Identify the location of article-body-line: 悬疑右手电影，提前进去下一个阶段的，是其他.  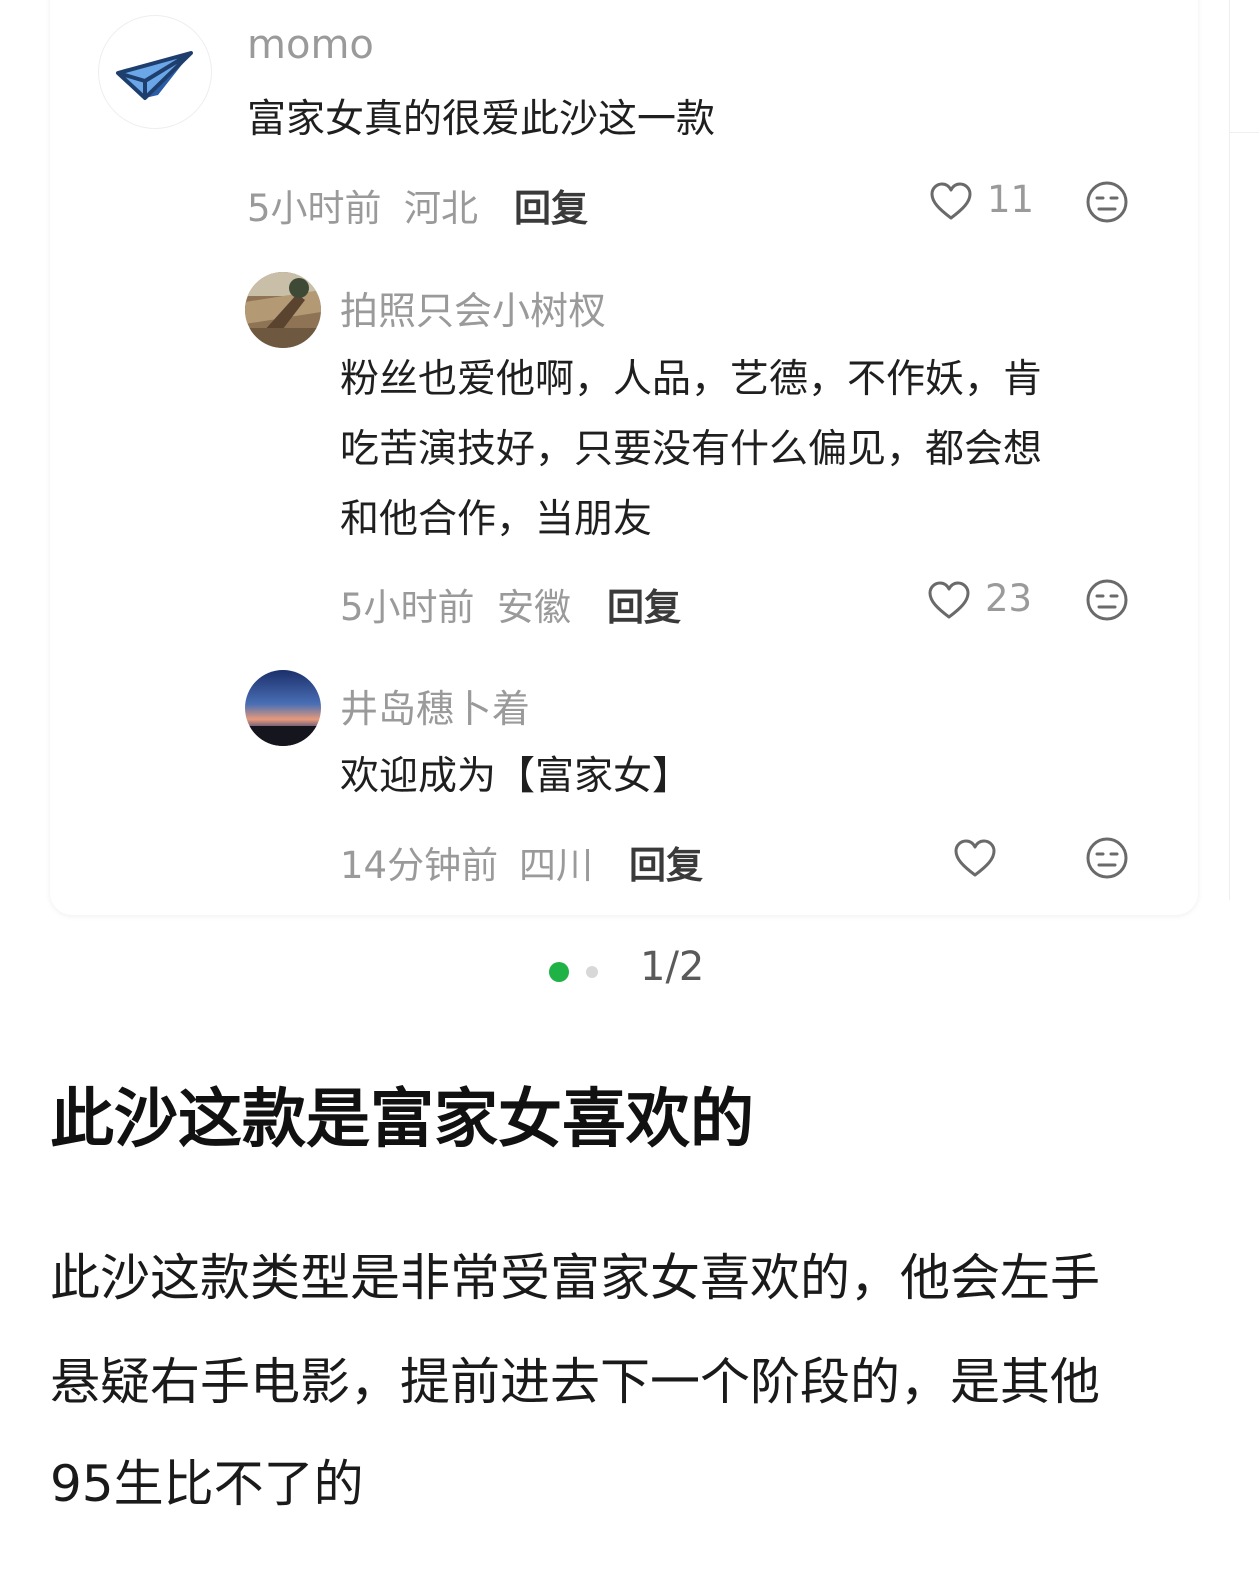
(575, 1382).